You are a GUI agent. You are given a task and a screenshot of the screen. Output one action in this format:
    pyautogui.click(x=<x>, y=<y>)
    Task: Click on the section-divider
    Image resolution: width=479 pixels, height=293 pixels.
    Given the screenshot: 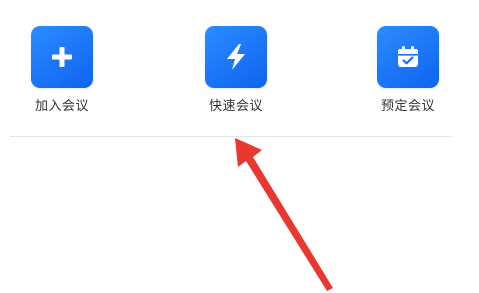 What is the action you would take?
    pyautogui.click(x=231, y=136)
    